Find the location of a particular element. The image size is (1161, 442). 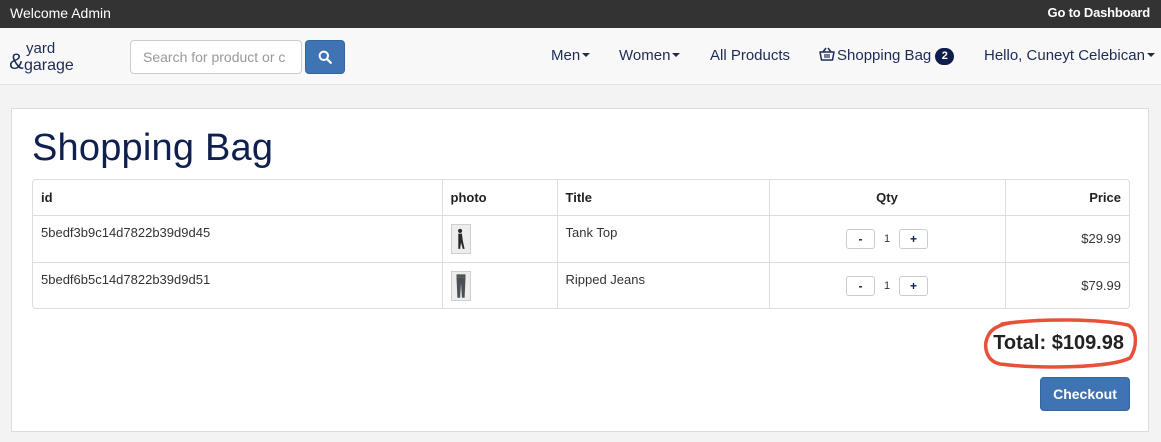

user-menu-dropdown: Hello, Cuneyt Celebican is located at coordinates (1069, 55).